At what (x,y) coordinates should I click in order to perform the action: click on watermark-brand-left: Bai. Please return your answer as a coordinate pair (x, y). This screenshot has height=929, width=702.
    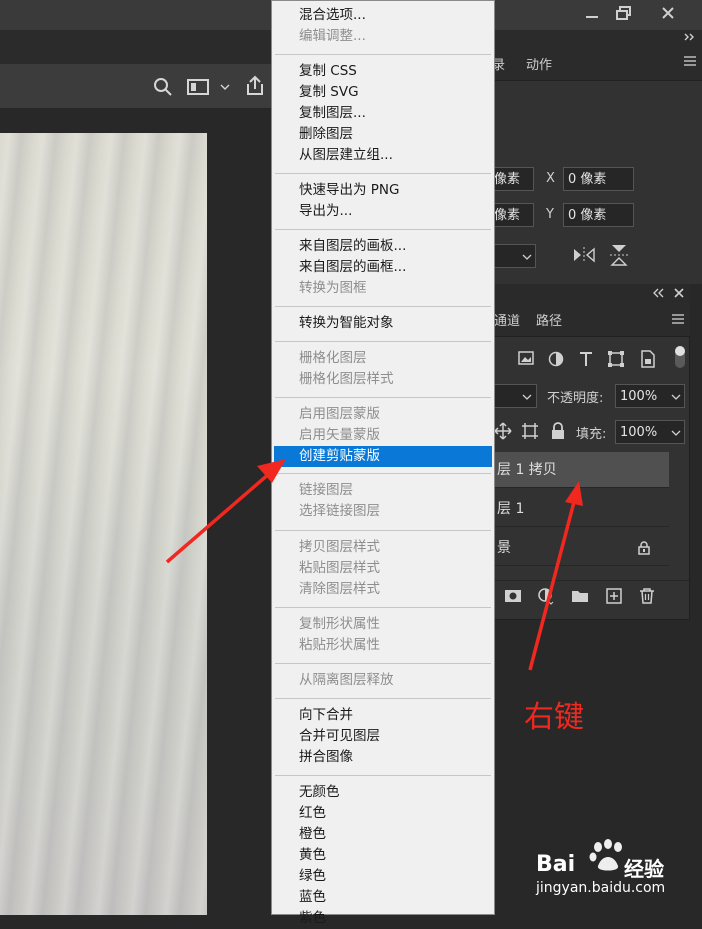
    Looking at the image, I should click on (556, 864).